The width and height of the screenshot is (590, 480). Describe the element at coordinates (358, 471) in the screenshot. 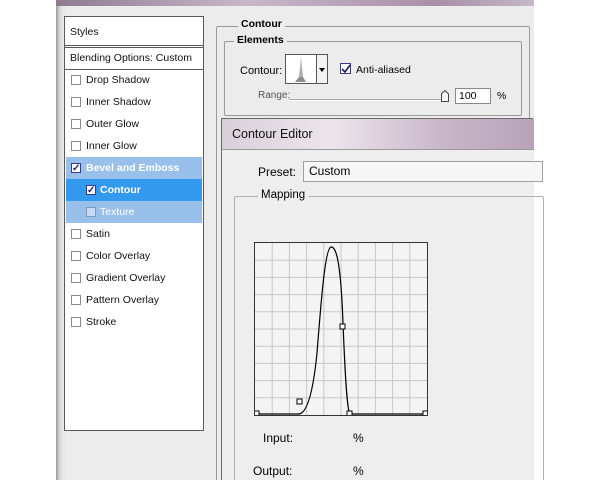

I see `output-unit: %` at that location.